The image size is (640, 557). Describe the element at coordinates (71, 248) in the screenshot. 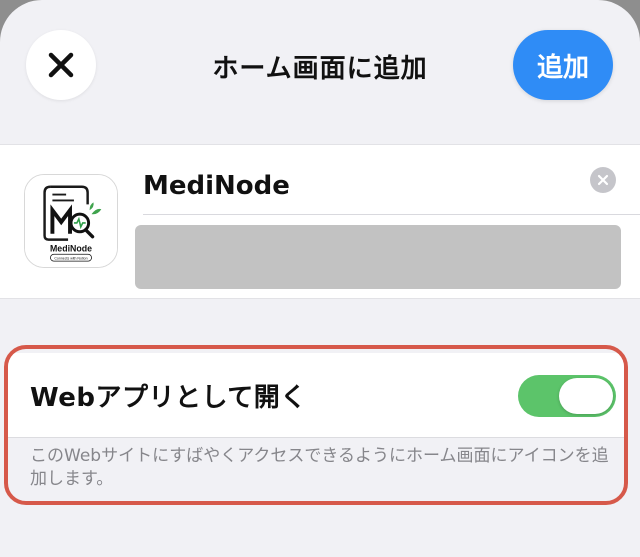

I see `icon-wordmark: MediNode` at that location.